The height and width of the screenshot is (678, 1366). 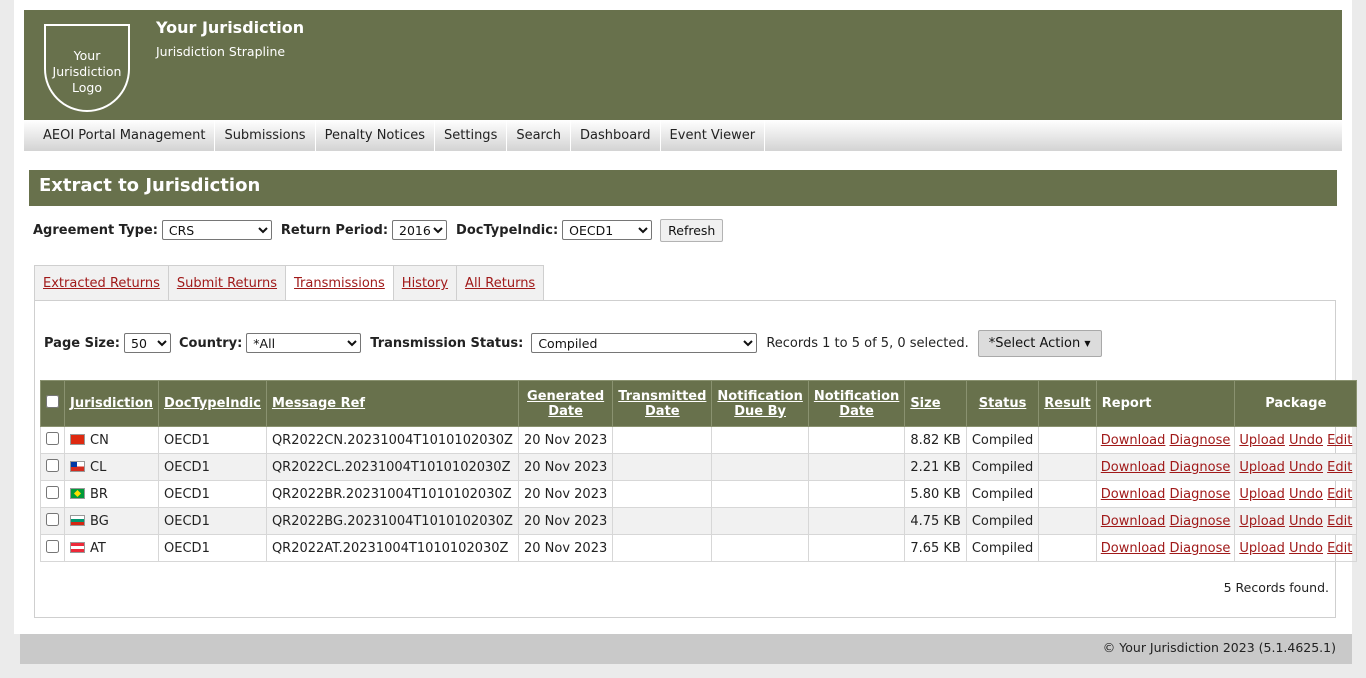 I want to click on nav-item-settings: Settings, so click(x=471, y=135).